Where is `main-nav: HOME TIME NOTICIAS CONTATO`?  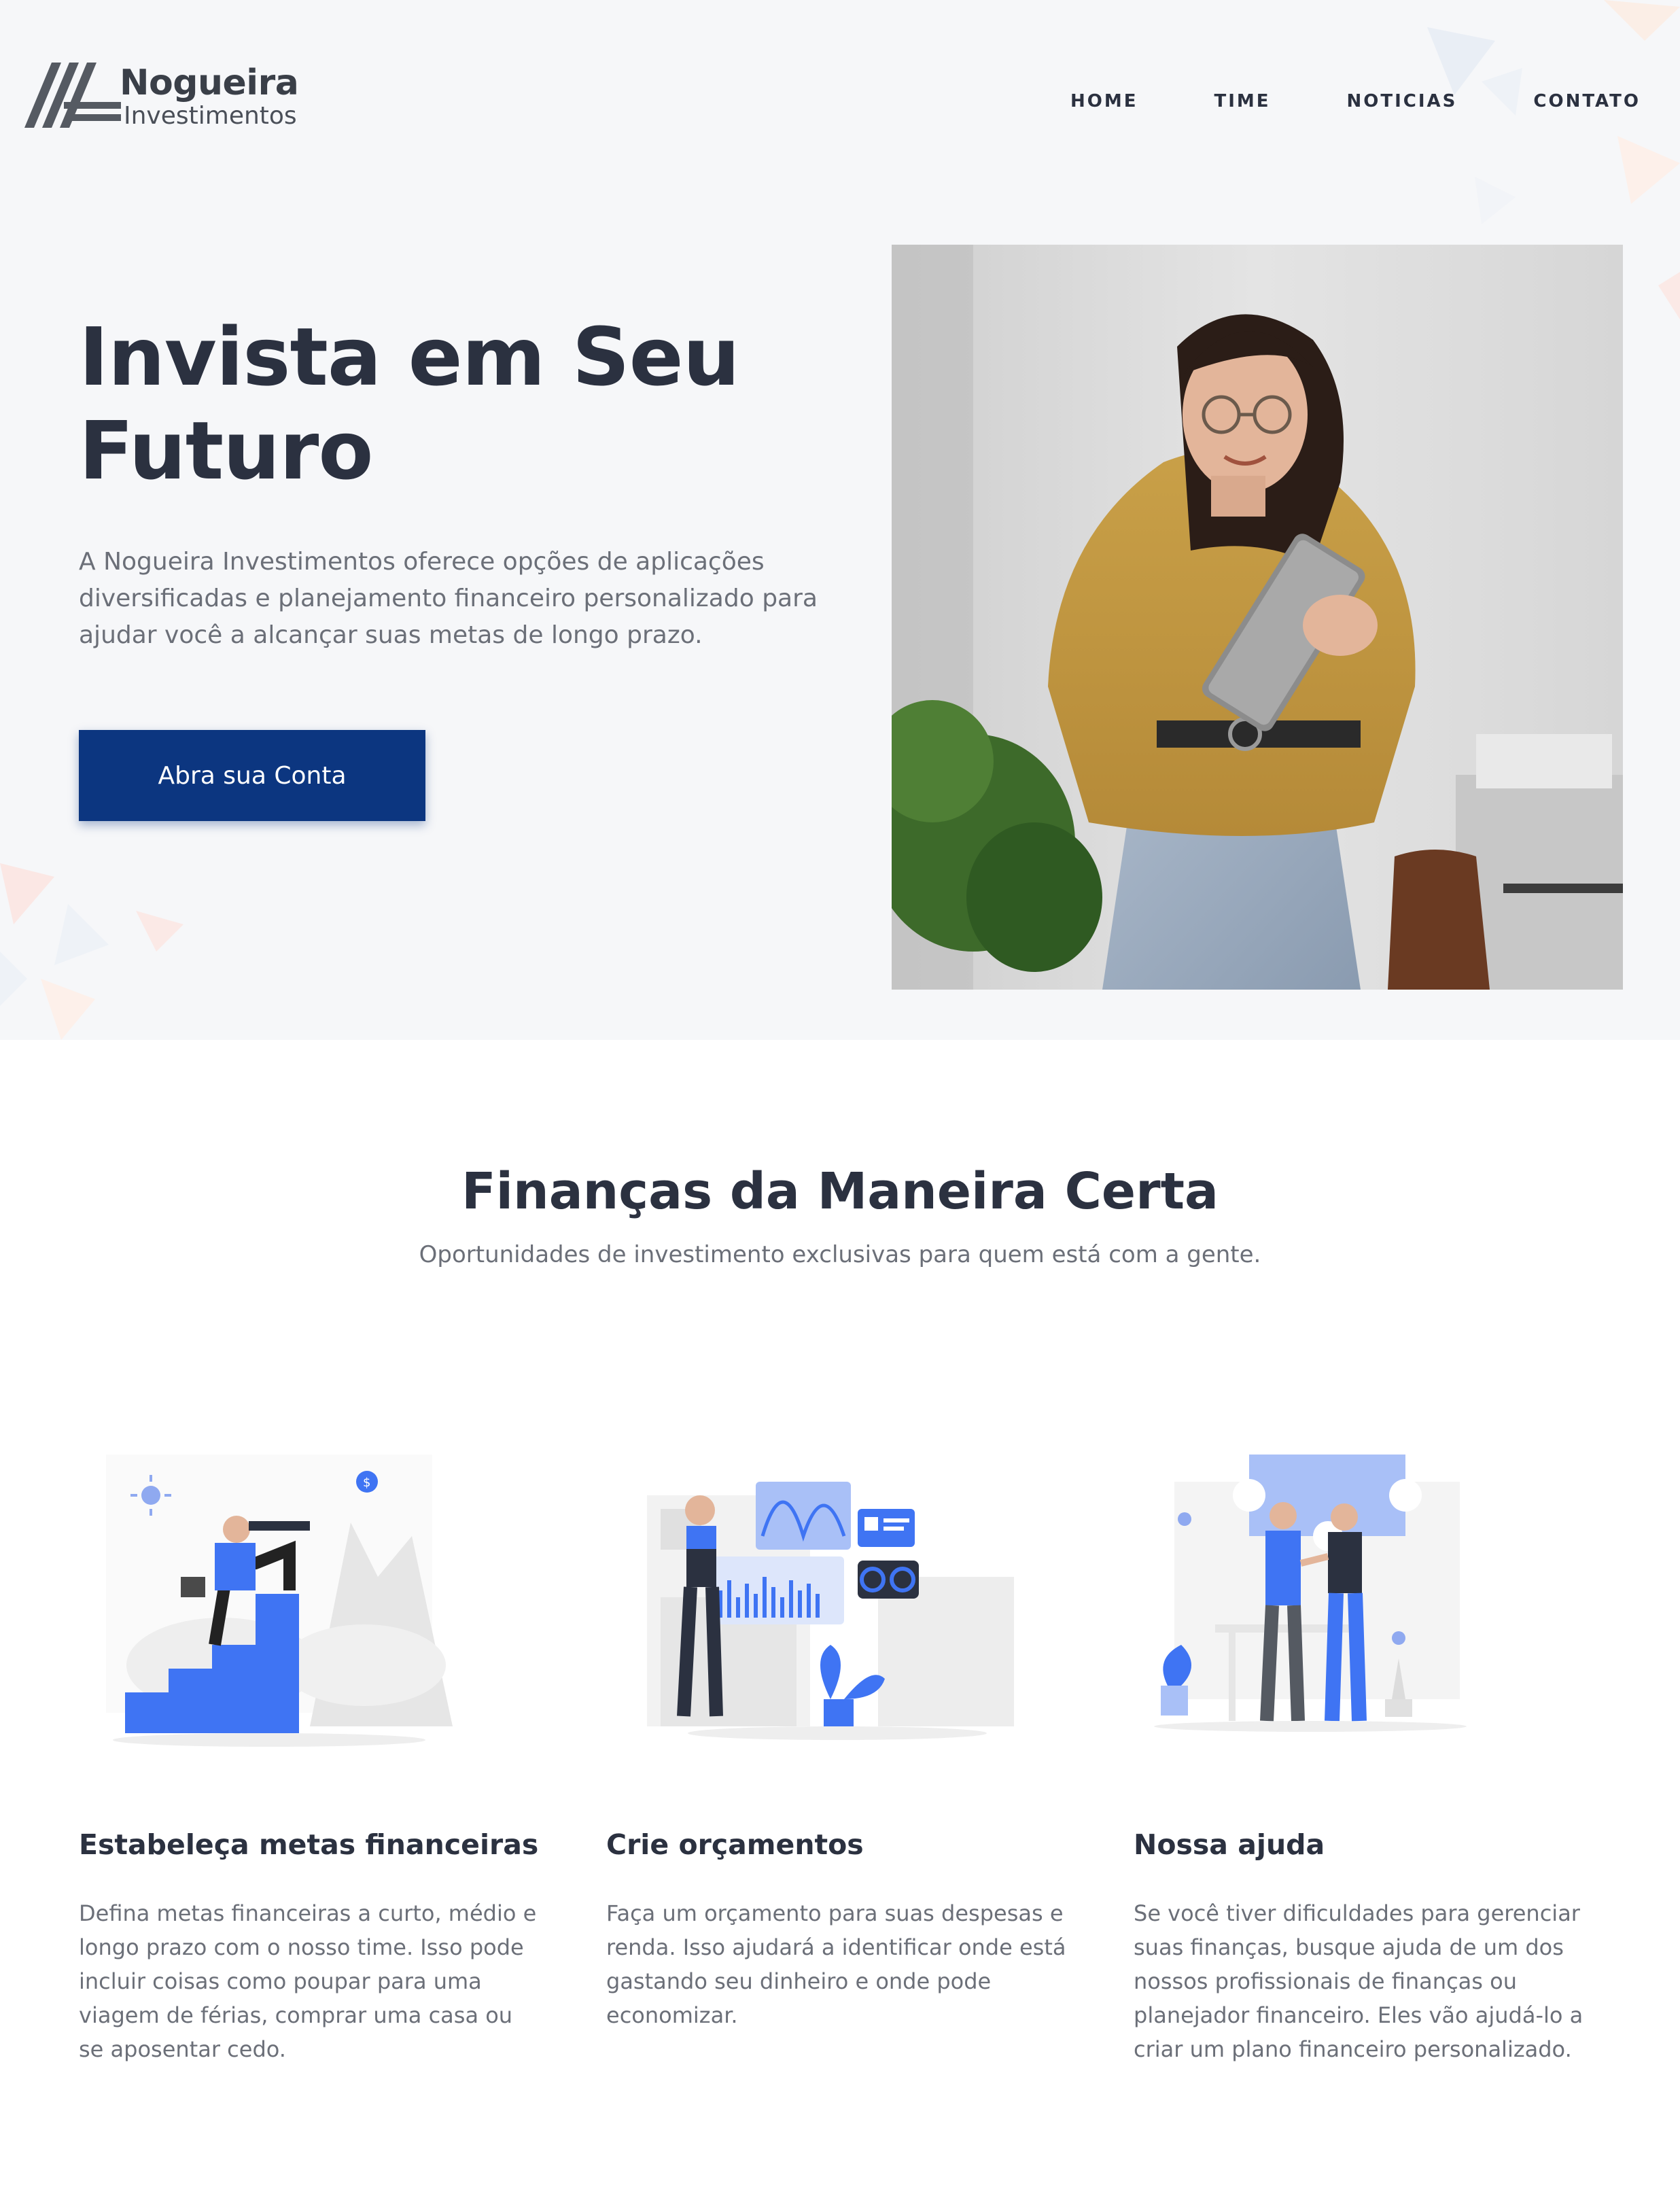 main-nav: HOME TIME NOTICIAS CONTATO is located at coordinates (1356, 101).